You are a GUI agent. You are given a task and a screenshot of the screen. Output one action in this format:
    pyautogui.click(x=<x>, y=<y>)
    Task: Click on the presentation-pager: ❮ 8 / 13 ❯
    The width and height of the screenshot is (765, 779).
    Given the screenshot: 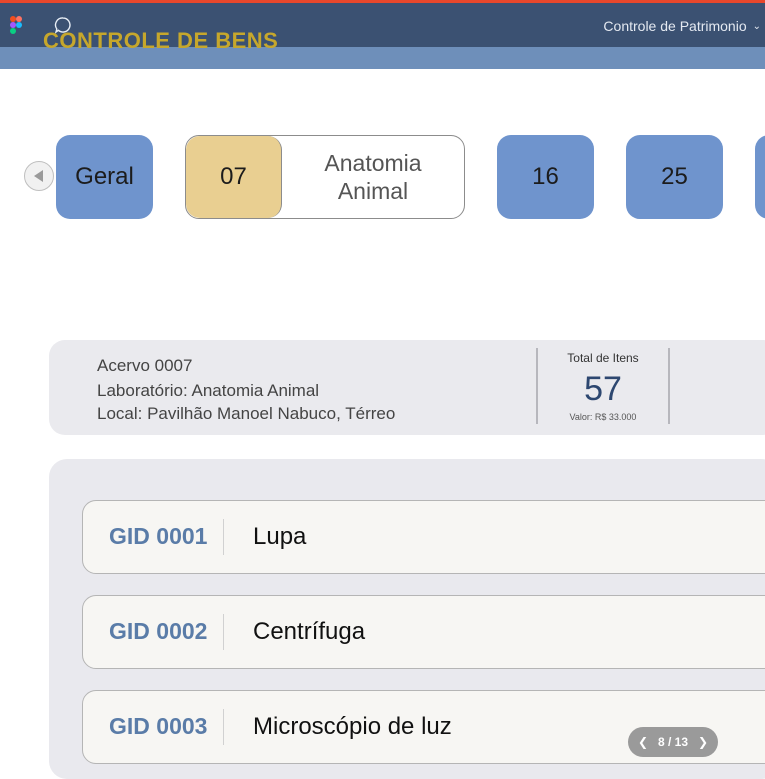 What is the action you would take?
    pyautogui.click(x=673, y=742)
    